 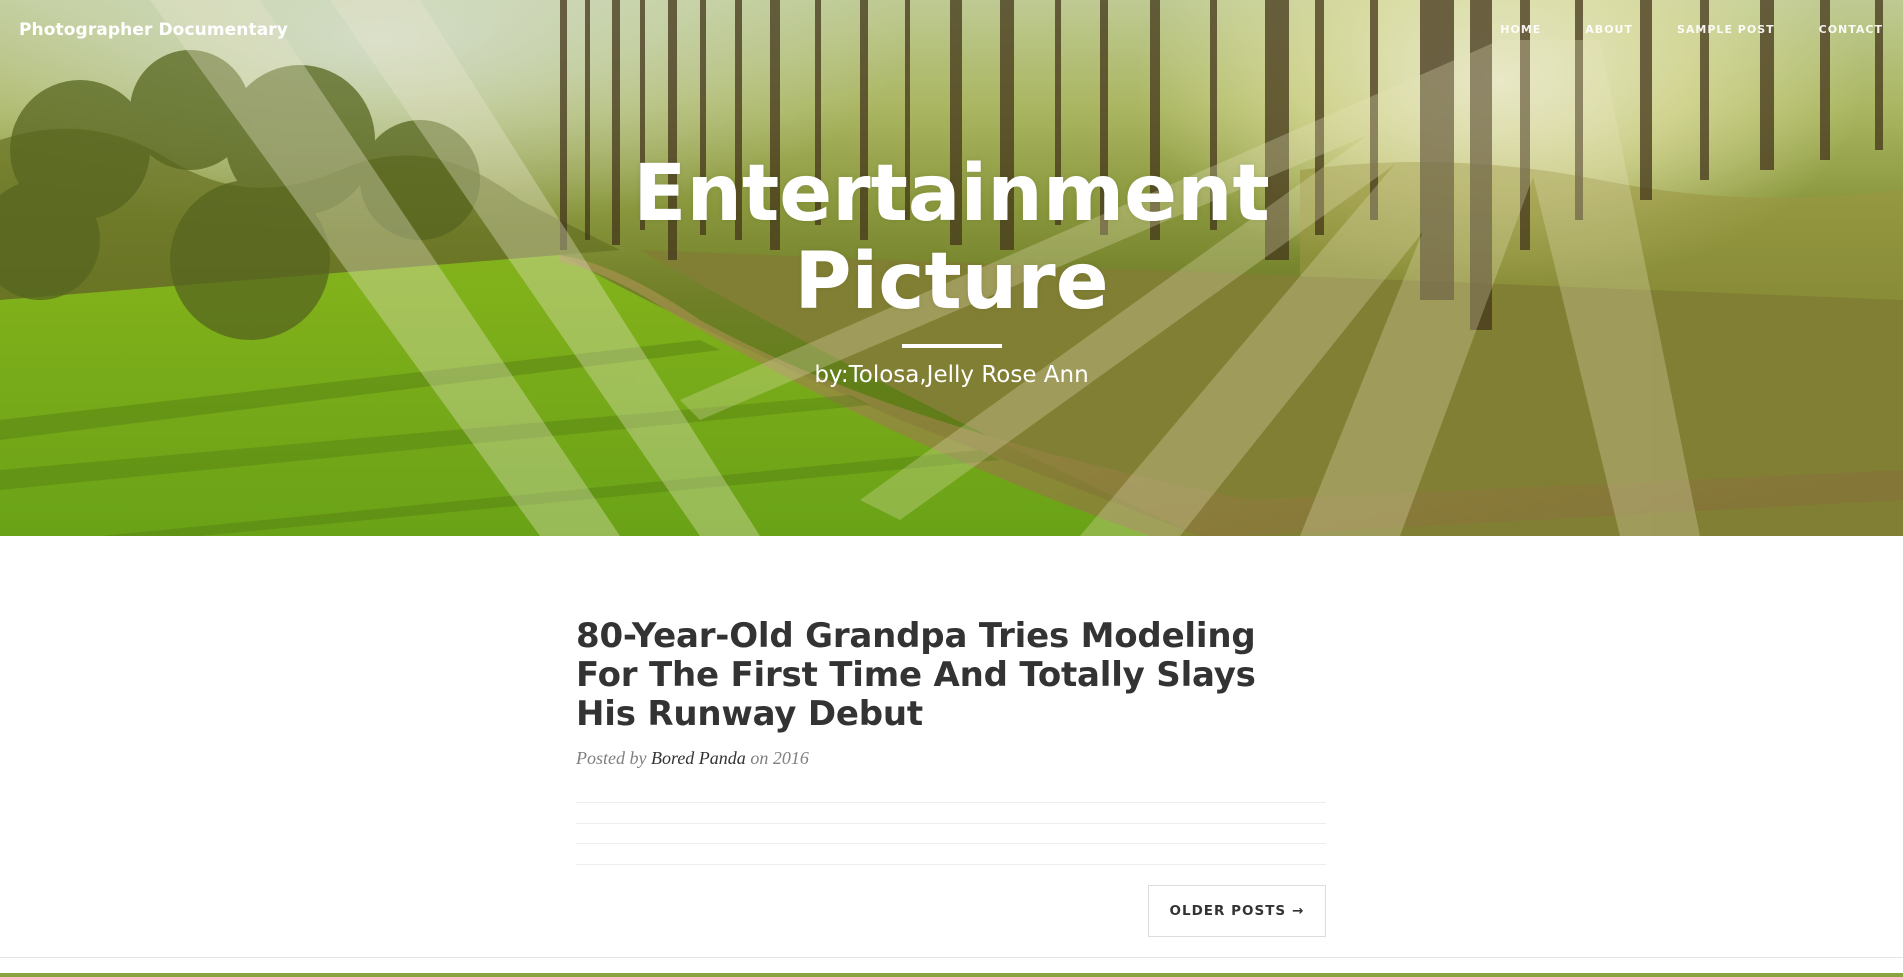 What do you see at coordinates (951, 957) in the screenshot?
I see `footer-divider` at bounding box center [951, 957].